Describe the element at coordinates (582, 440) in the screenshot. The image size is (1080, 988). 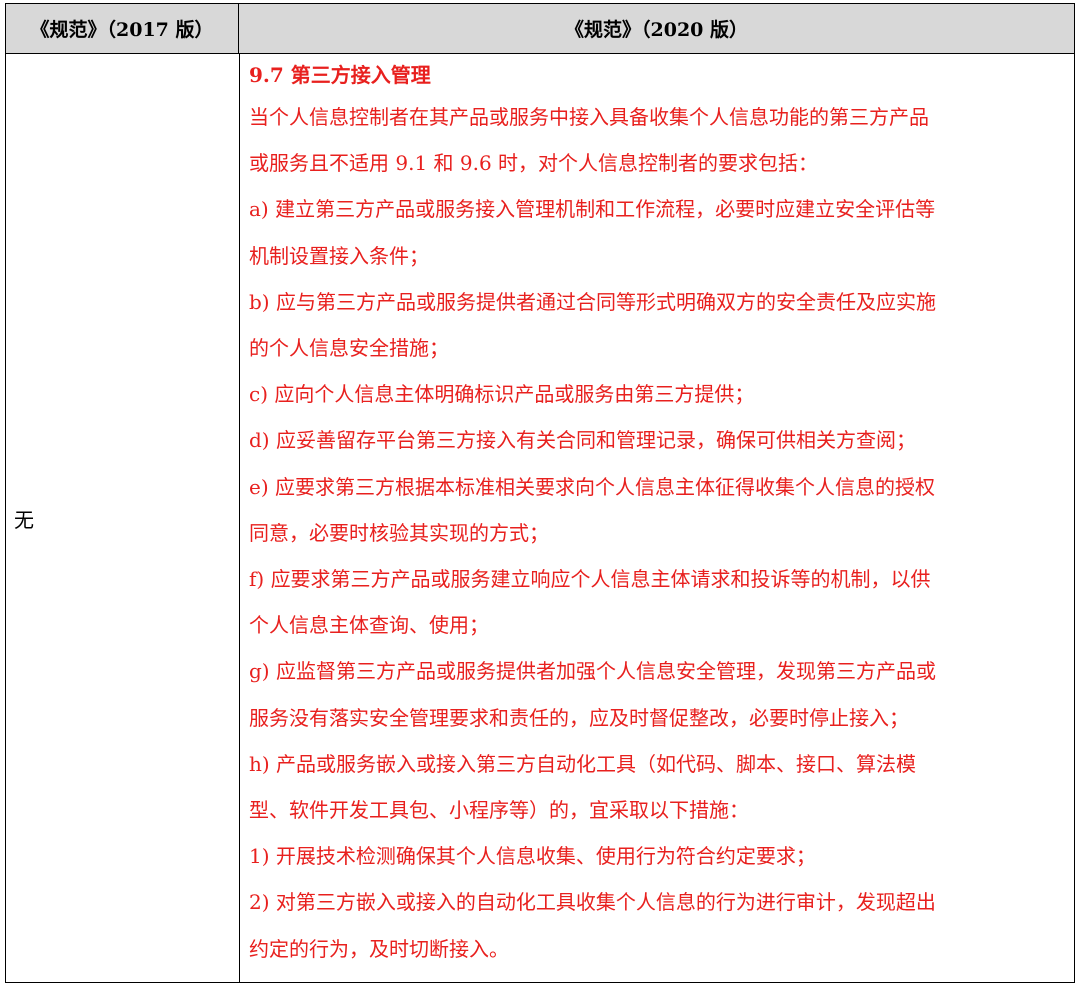
I see `text-line: d) 应妥善留存平台第三方接入有关合同和管理记录，确保可供相关方查阅；` at that location.